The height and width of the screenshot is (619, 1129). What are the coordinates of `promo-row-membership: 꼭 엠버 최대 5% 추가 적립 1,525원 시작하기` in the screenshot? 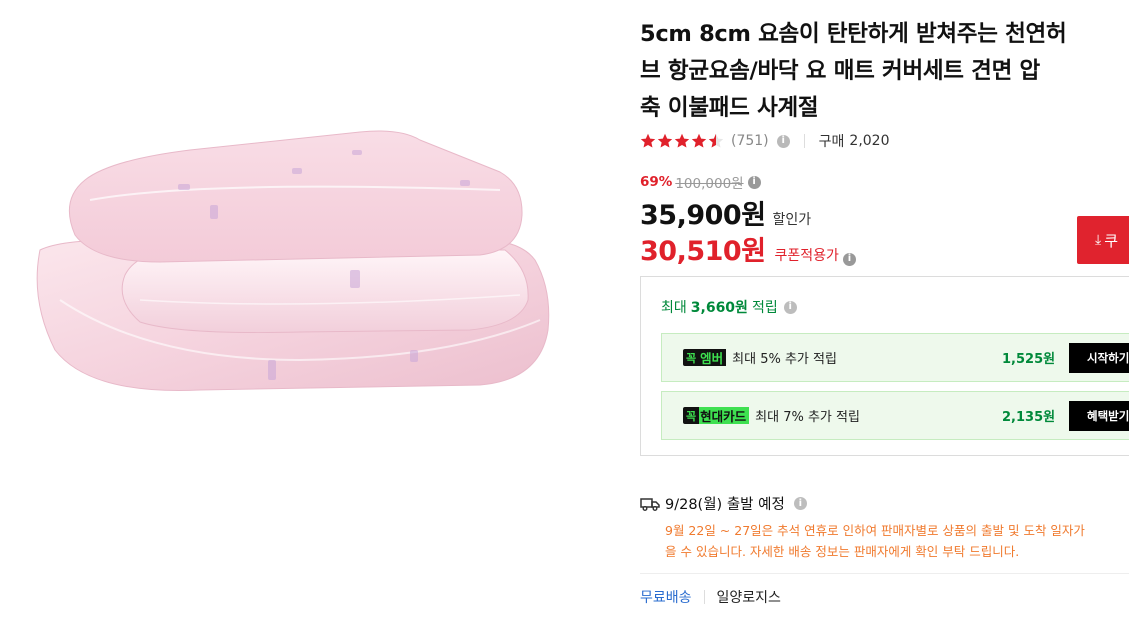 It's located at (895, 357).